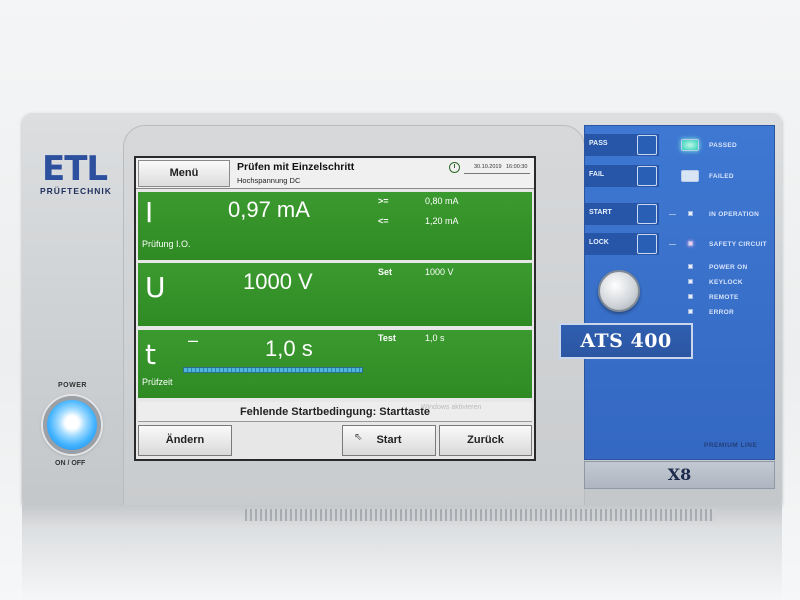 This screenshot has width=800, height=600. I want to click on start-key-label: START, so click(600, 212).